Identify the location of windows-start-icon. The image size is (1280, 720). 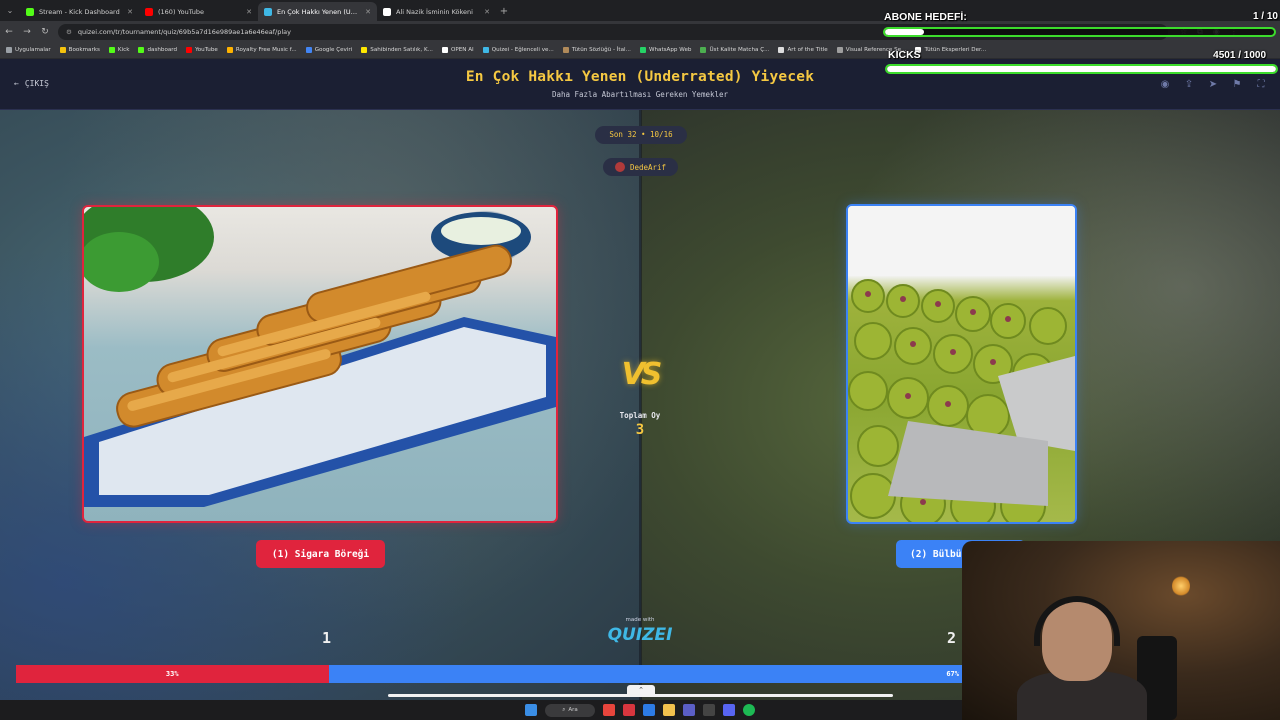
(531, 710).